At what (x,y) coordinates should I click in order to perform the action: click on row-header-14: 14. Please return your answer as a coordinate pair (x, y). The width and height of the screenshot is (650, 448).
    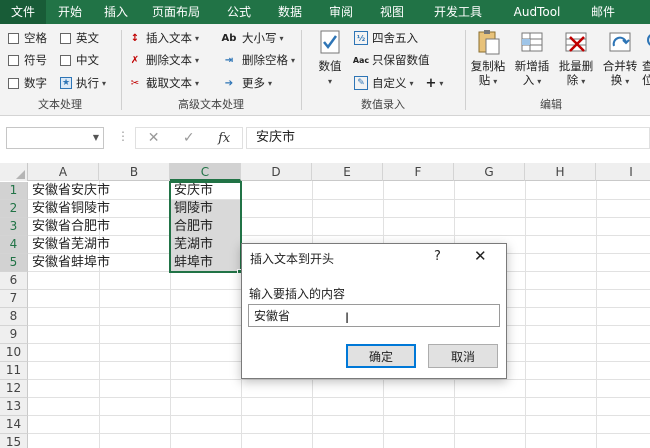
    Looking at the image, I should click on (14, 425).